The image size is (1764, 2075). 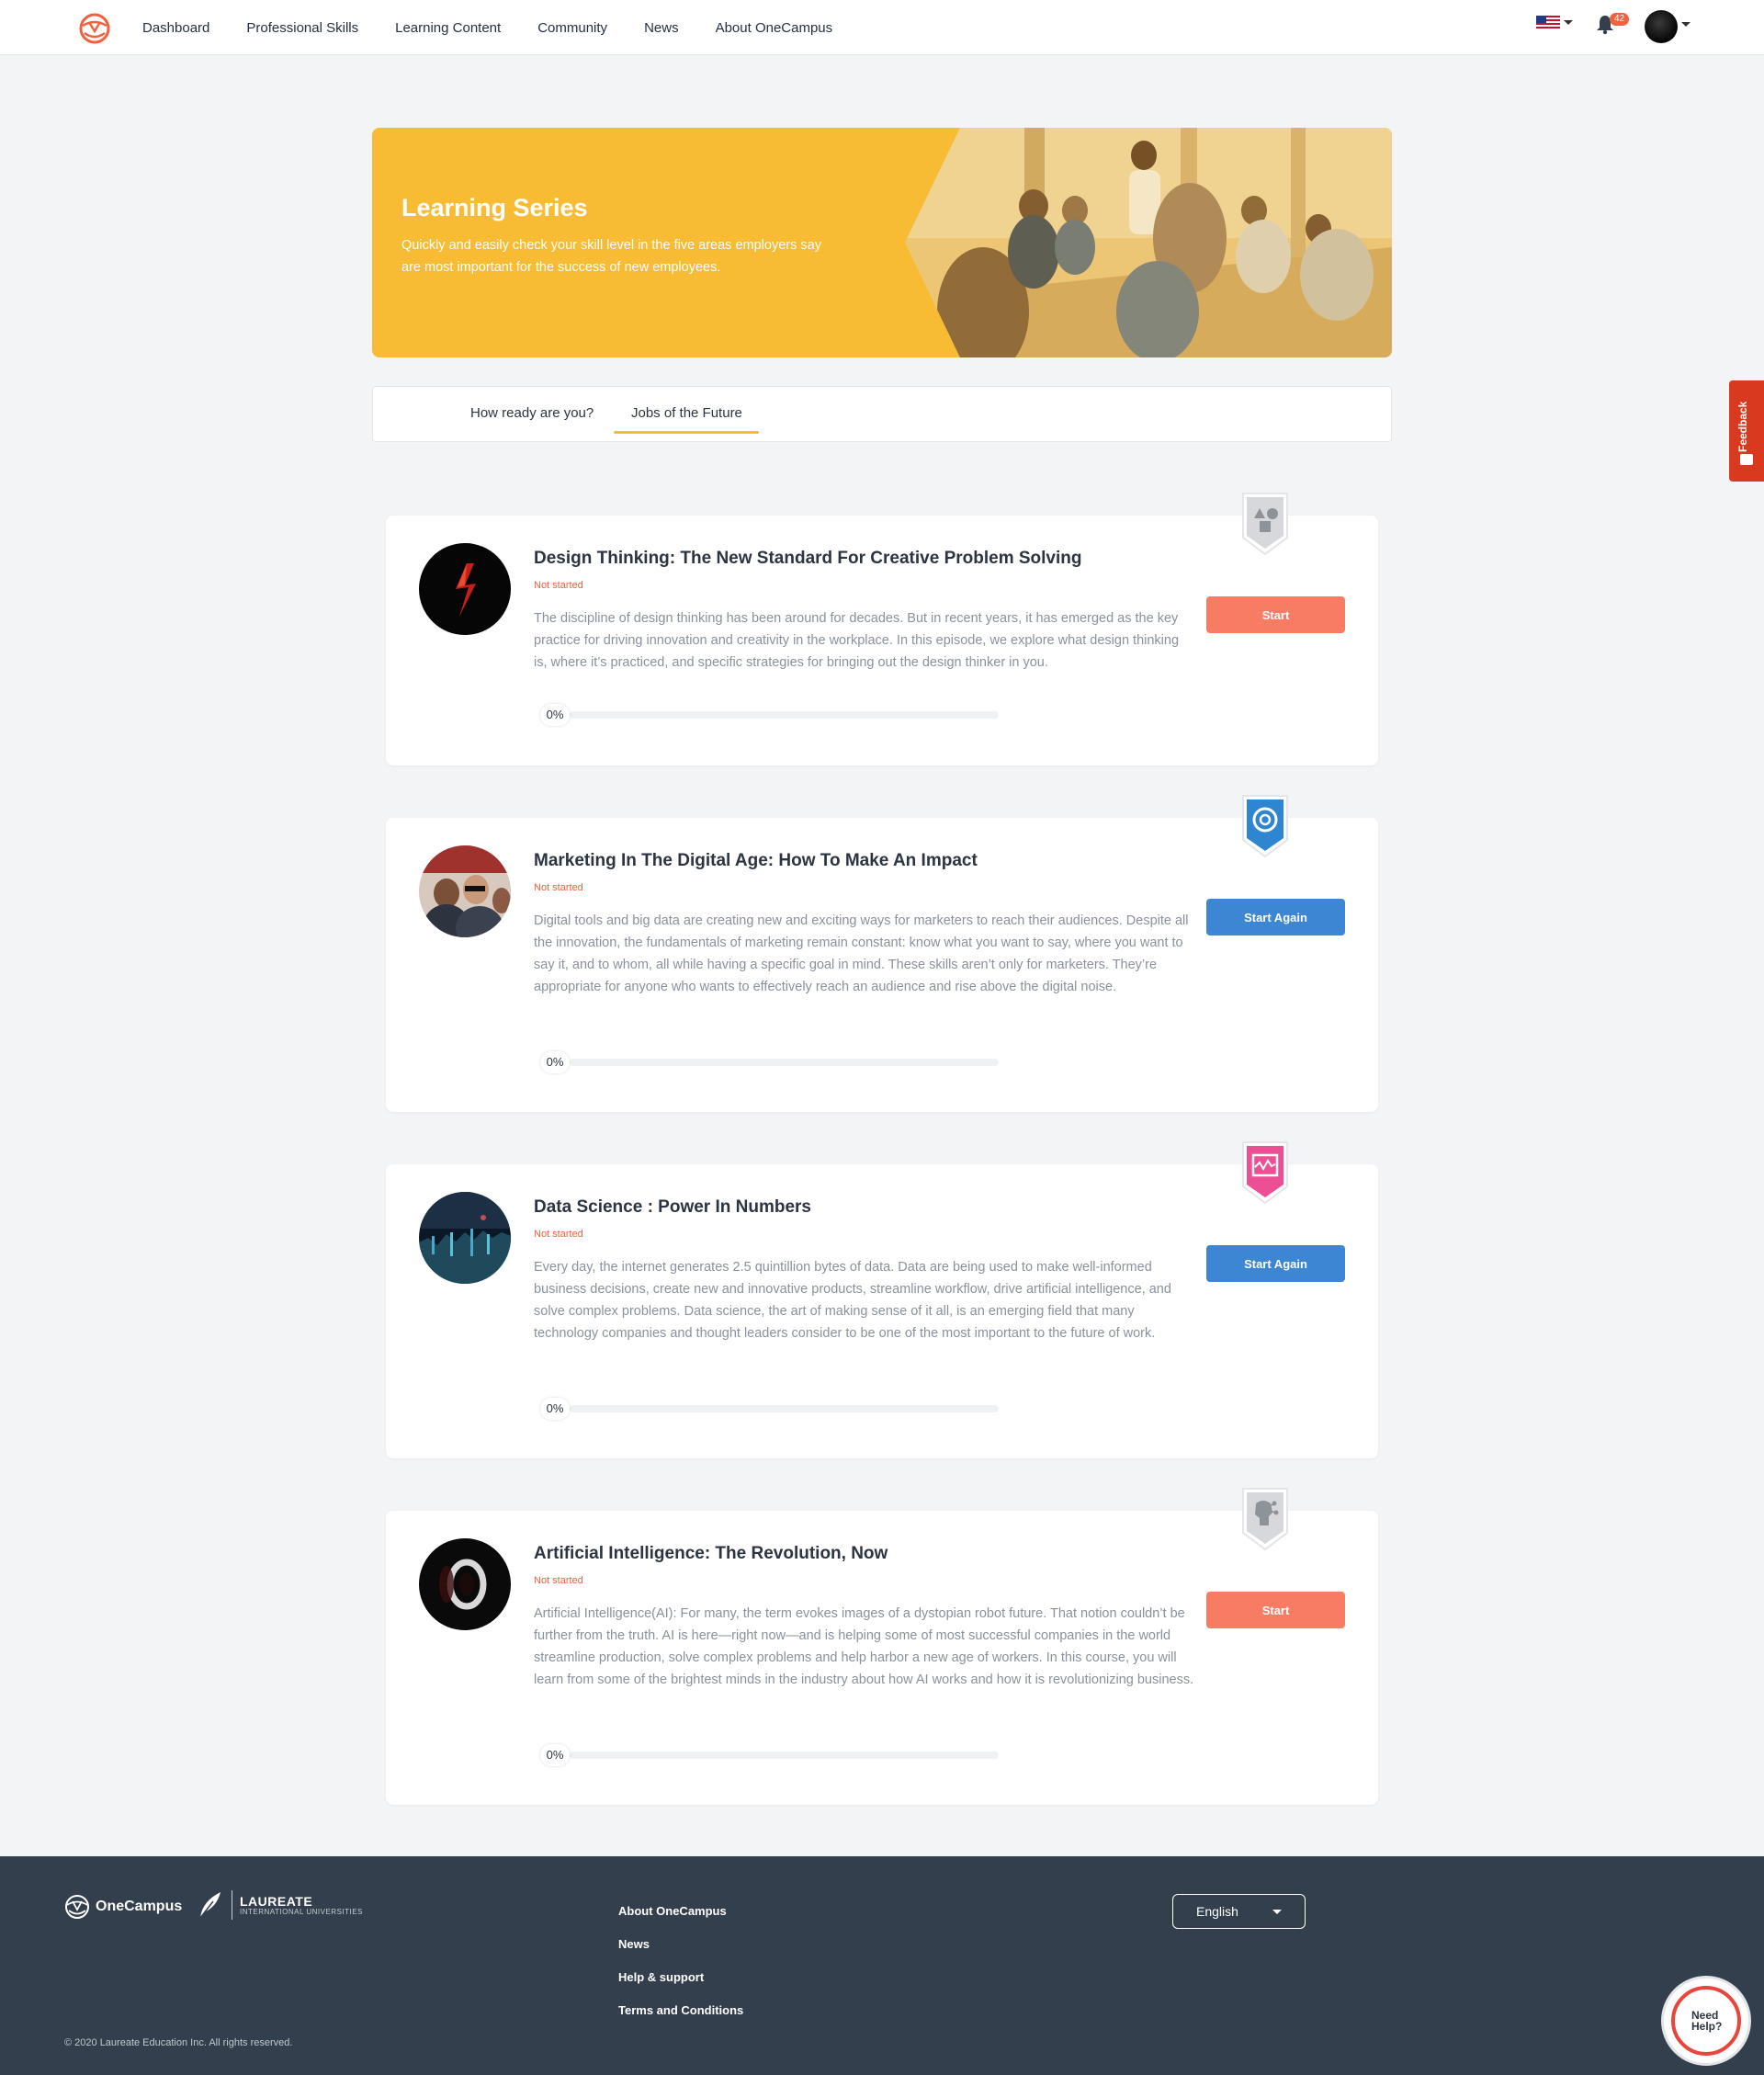 I want to click on onecampus-globe-logo-icon, so click(x=94, y=28).